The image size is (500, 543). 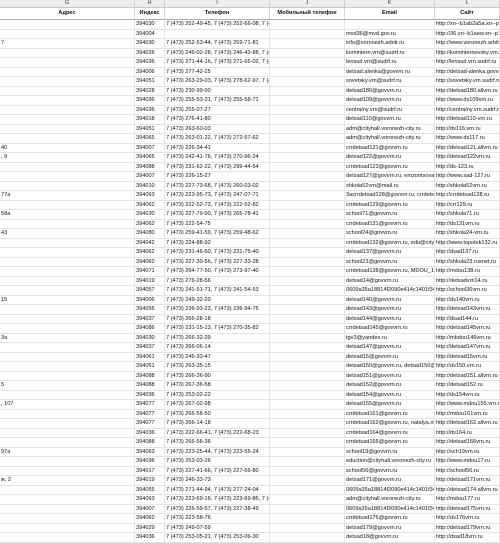 I want to click on cell-site: http://detsad175vrn.ru, so click(x=467, y=509).